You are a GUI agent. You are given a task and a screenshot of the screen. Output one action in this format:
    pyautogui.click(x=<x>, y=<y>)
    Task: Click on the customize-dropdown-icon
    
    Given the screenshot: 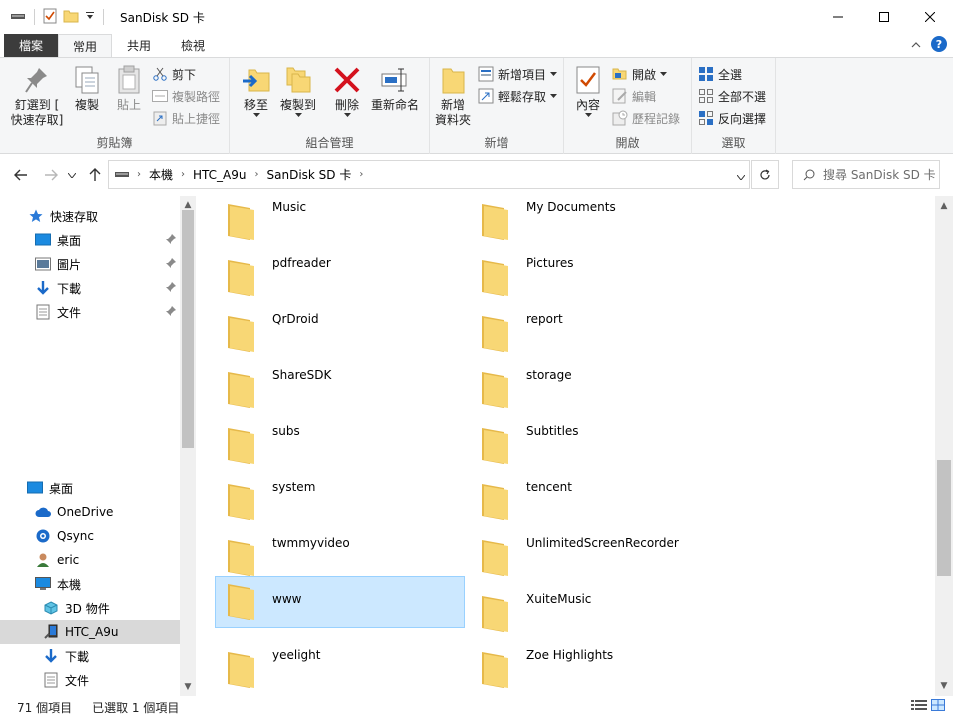 What is the action you would take?
    pyautogui.click(x=90, y=17)
    